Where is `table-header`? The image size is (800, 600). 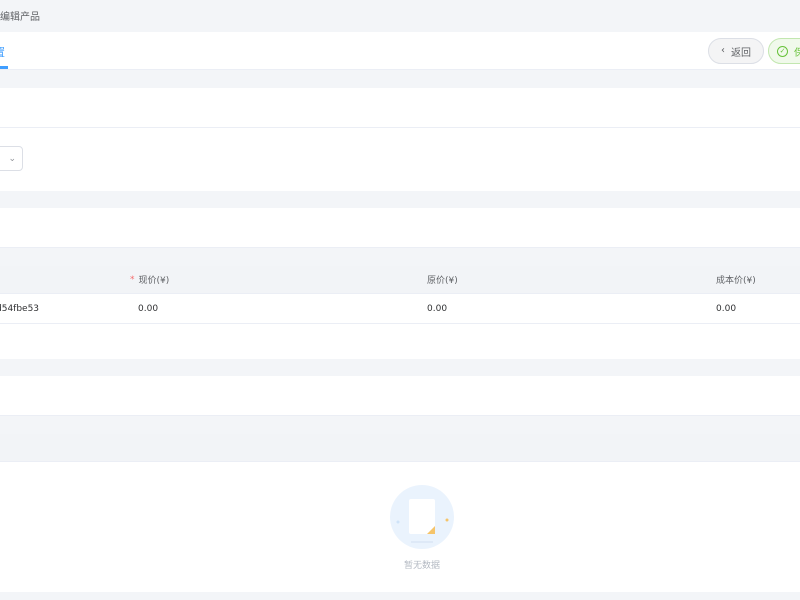
table-header is located at coordinates (400, 448).